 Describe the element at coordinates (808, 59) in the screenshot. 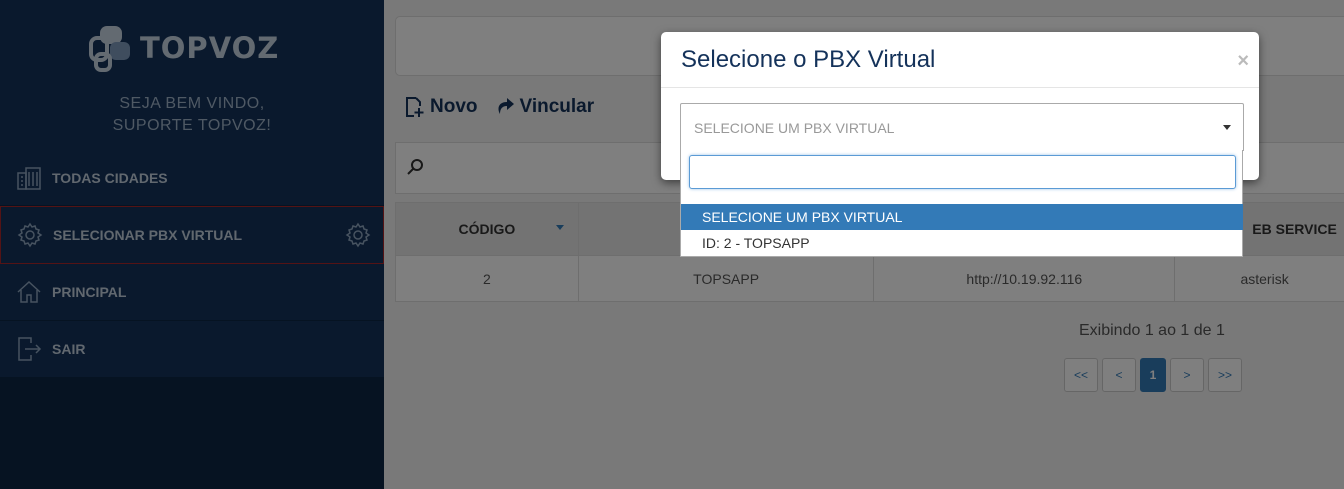

I see `modal-title: Selecione o PBX Virtual` at that location.